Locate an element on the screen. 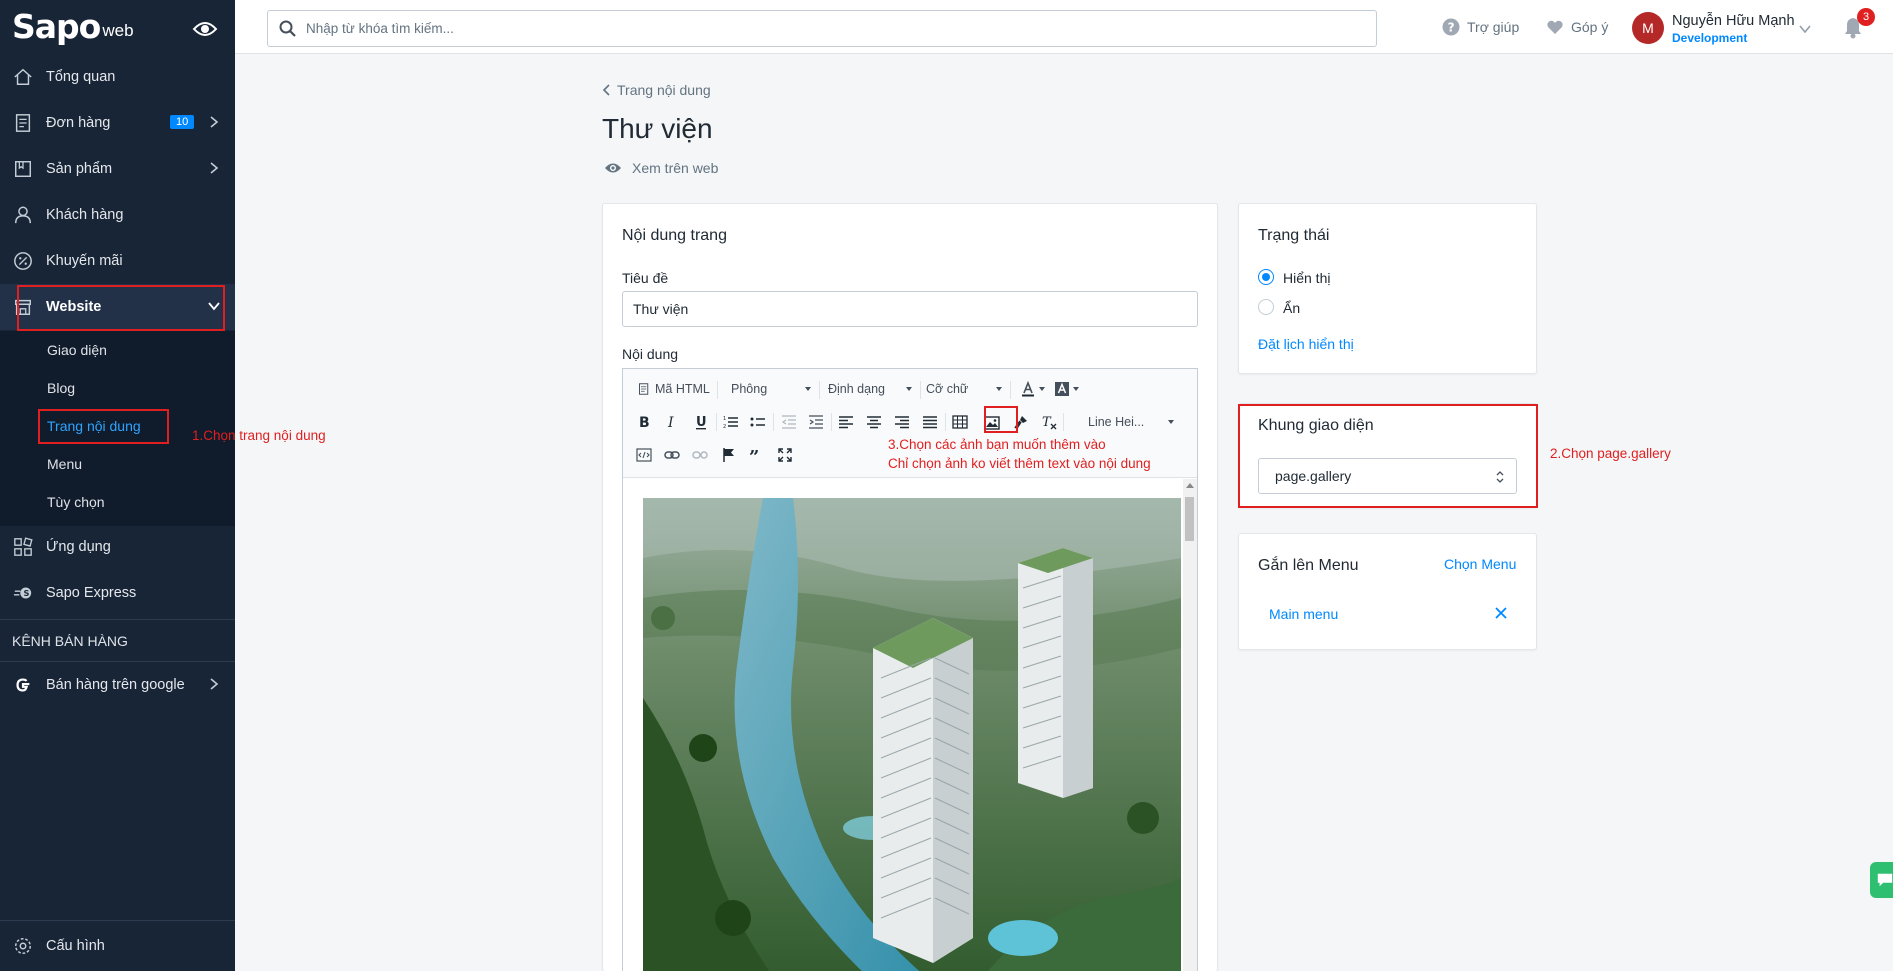 Image resolution: width=1893 pixels, height=971 pixels. help-label: Trợ giúp is located at coordinates (1493, 27).